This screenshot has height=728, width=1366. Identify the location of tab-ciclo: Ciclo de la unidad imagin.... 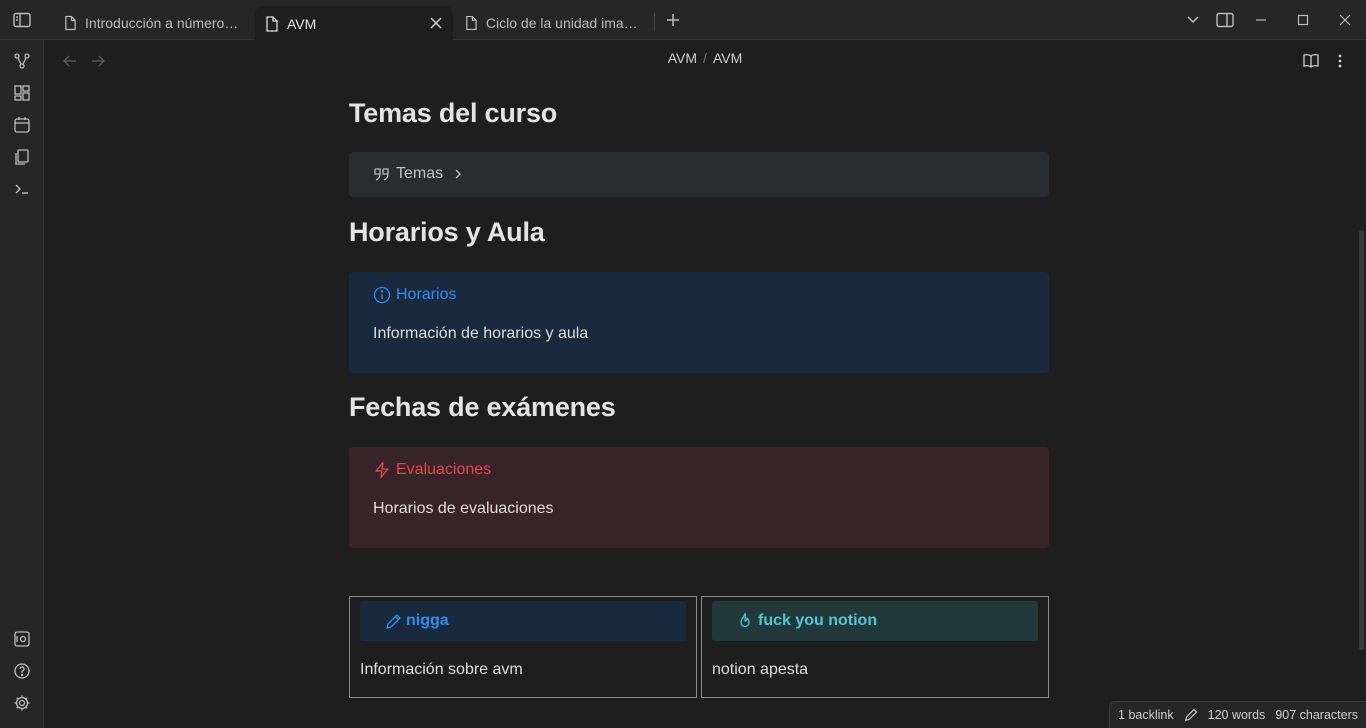
(553, 23).